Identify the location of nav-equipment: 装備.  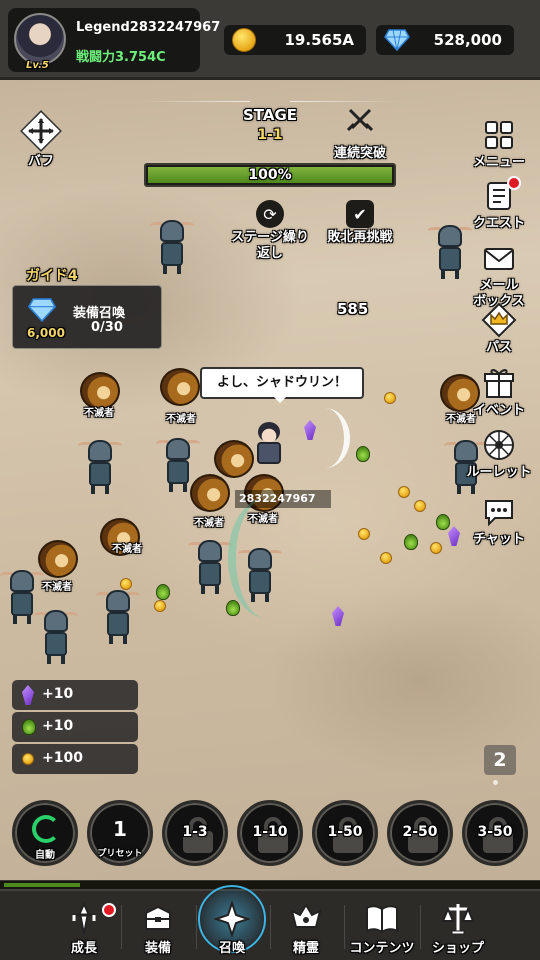
(158, 925).